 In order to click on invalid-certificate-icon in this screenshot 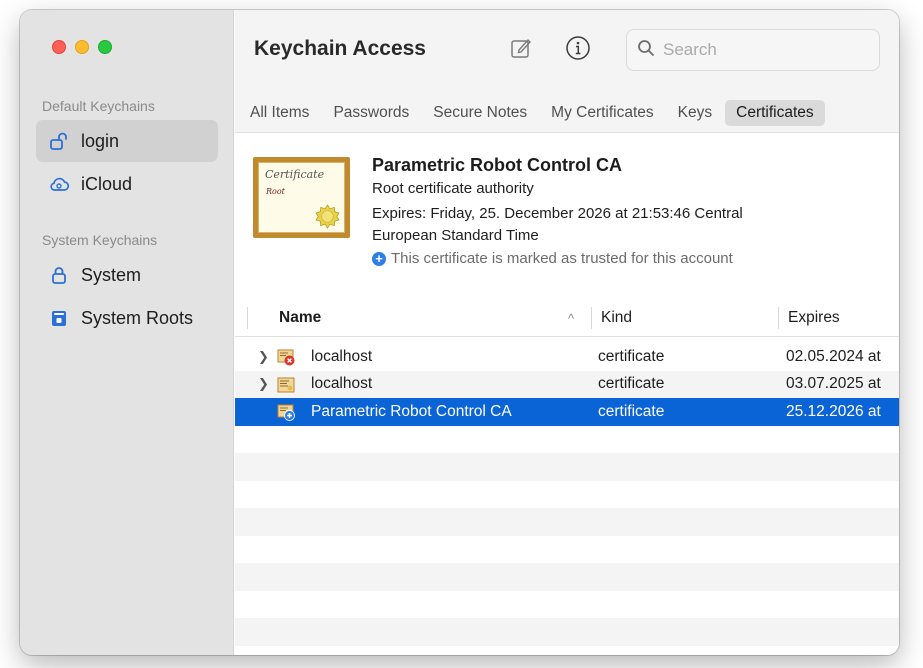, I will do `click(286, 357)`.